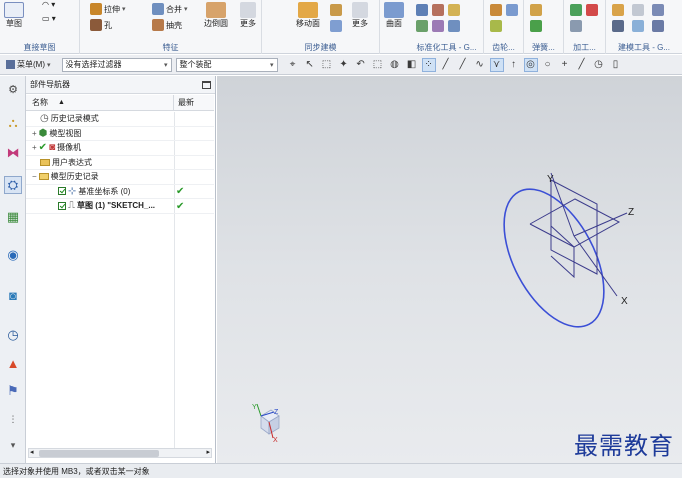  Describe the element at coordinates (120, 148) in the screenshot. I see `tree-row-cameras: + ✔ ◙ 摄像机` at that location.